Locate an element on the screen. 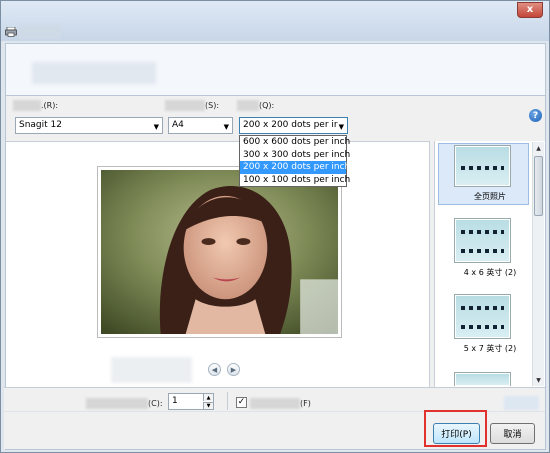 Image resolution: width=550 pixels, height=453 pixels. printer-label: .(R): is located at coordinates (35, 105).